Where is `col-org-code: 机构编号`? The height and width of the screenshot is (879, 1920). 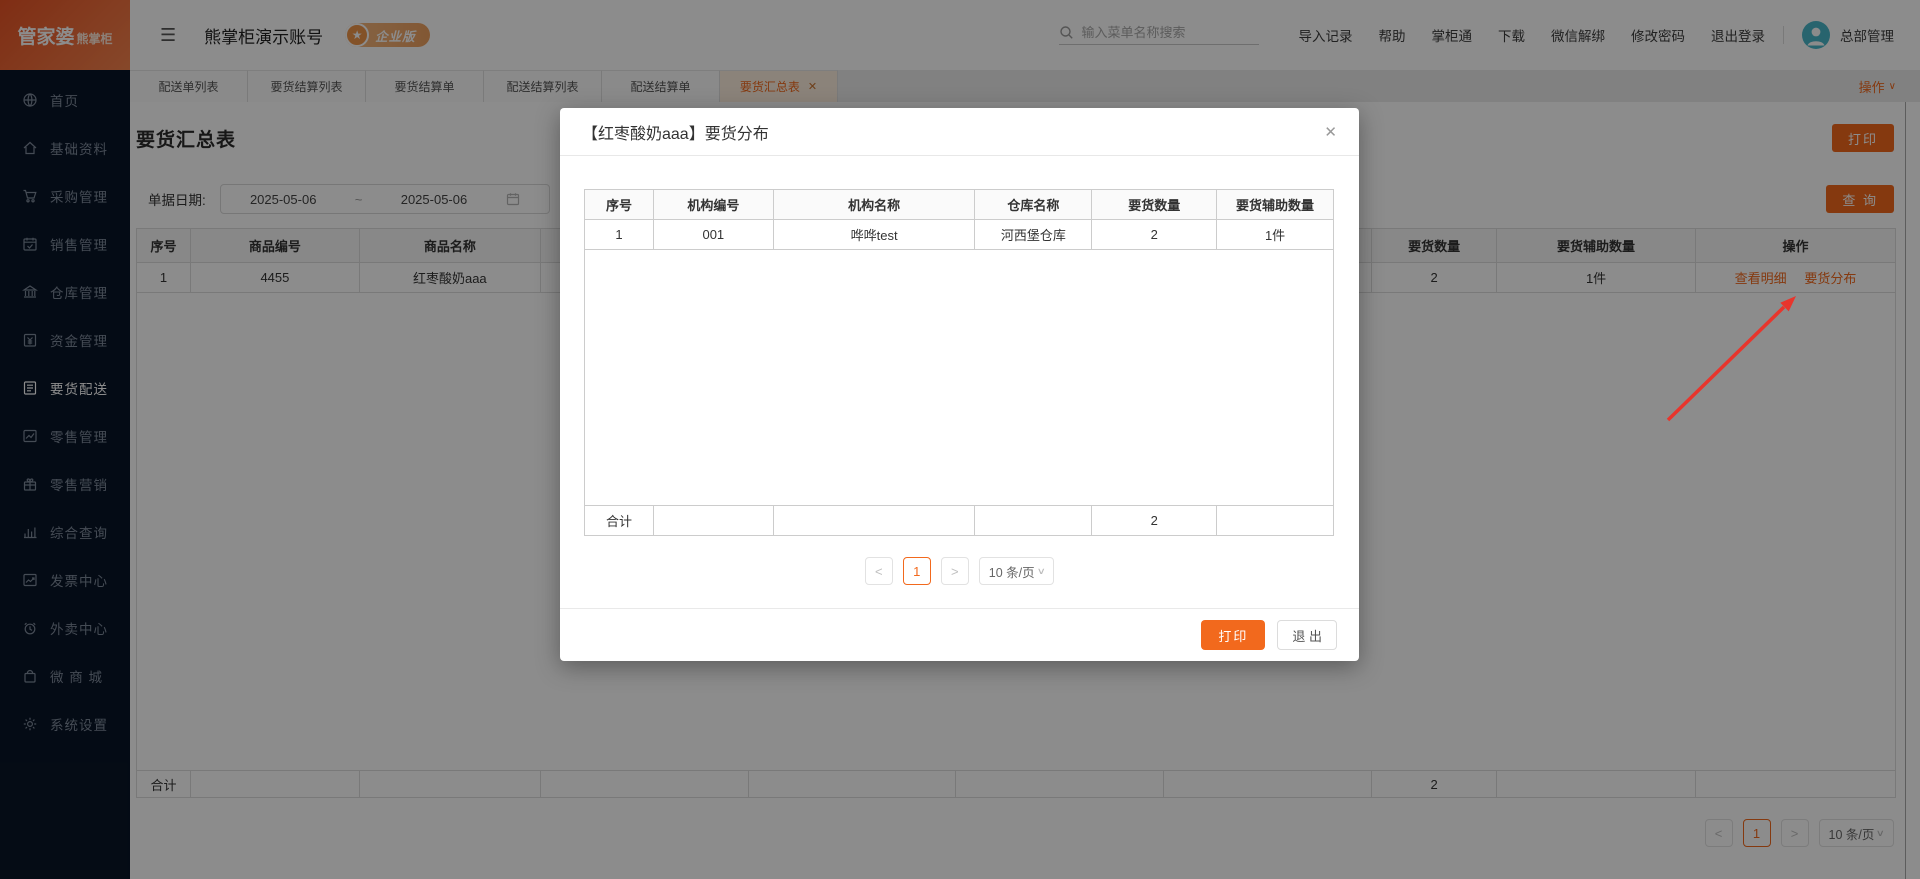 col-org-code: 机构编号 is located at coordinates (713, 204).